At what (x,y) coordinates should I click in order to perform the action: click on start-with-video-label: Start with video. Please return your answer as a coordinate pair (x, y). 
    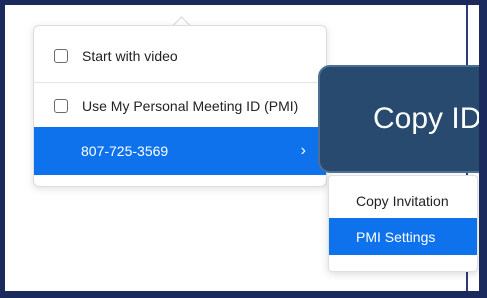
    Looking at the image, I should click on (130, 56).